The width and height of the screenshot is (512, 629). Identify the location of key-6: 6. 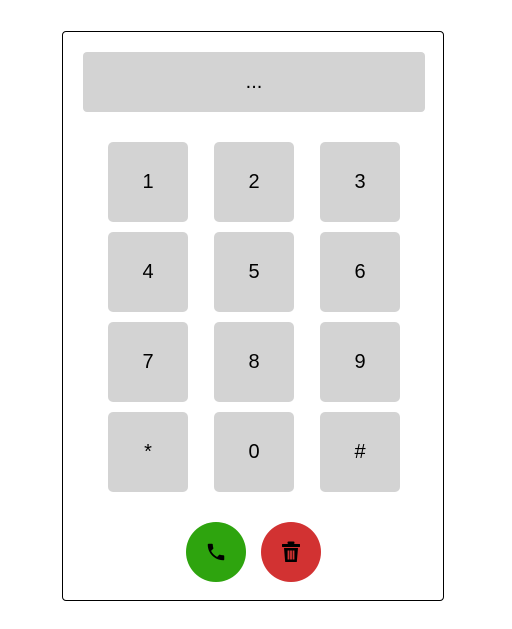
(360, 272).